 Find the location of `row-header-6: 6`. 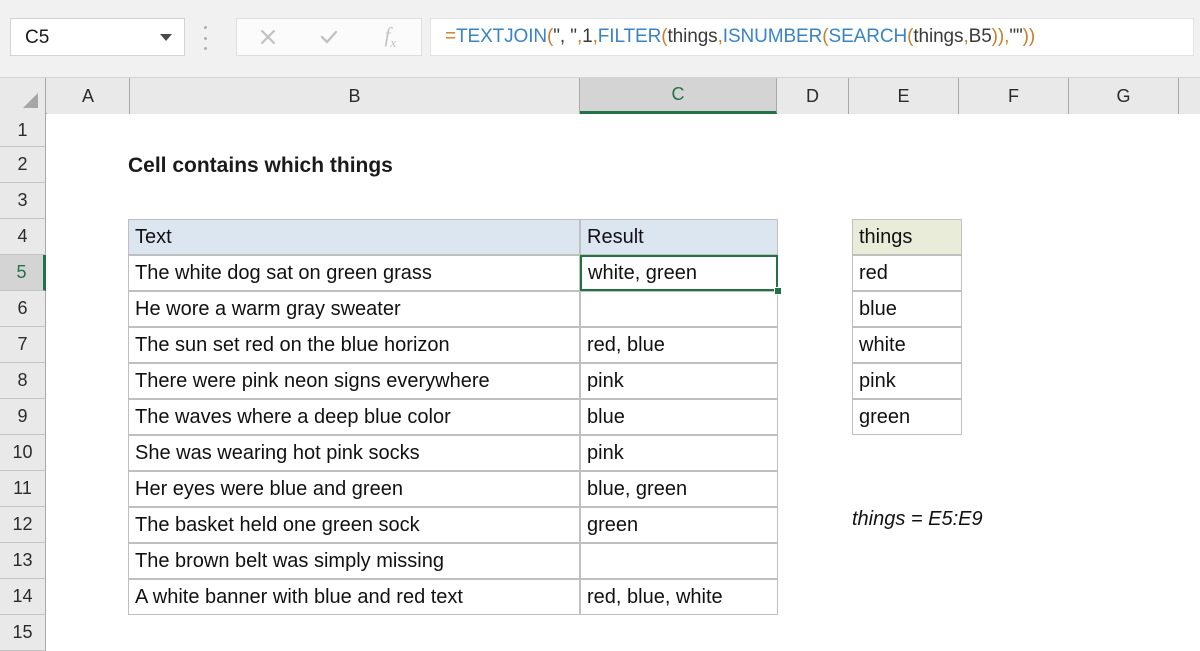

row-header-6: 6 is located at coordinates (23, 309).